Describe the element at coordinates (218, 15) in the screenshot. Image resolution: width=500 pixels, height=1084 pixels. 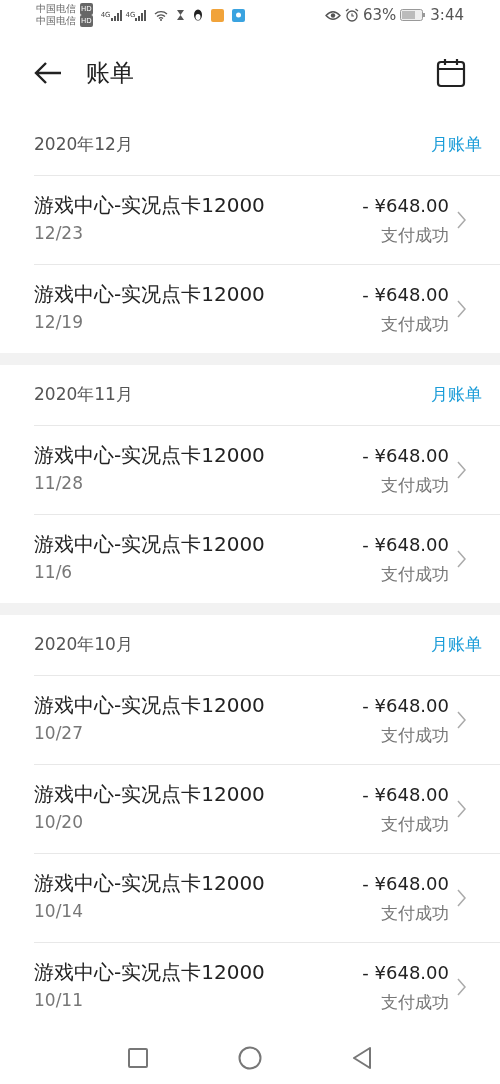
I see `app-icon` at that location.